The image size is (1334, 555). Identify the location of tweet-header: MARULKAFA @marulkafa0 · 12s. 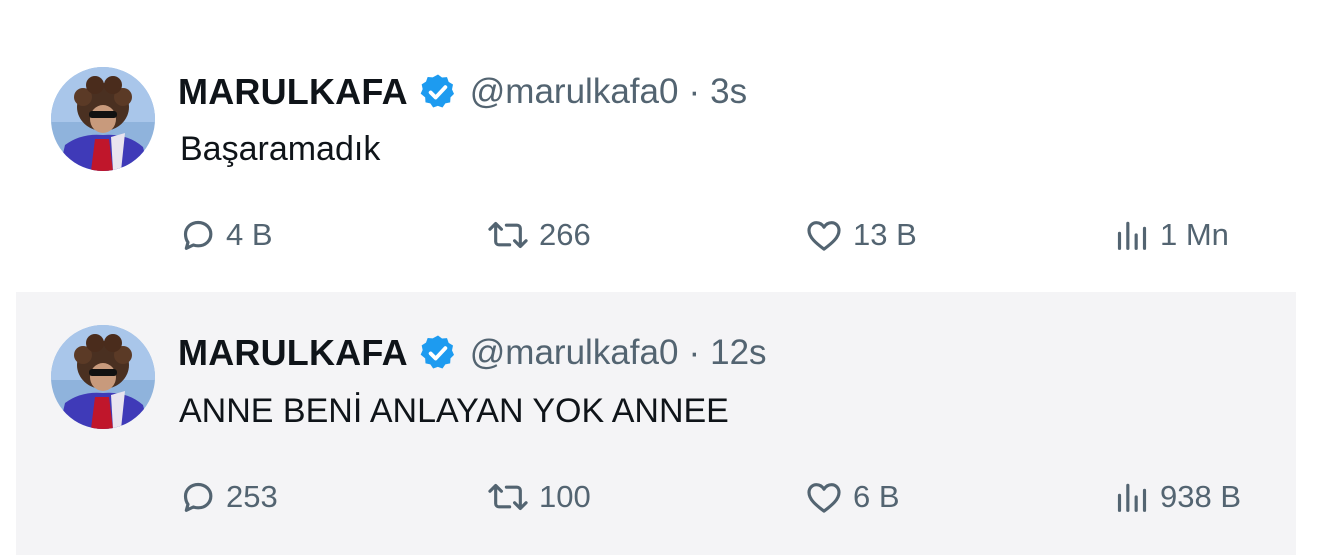
(472, 353).